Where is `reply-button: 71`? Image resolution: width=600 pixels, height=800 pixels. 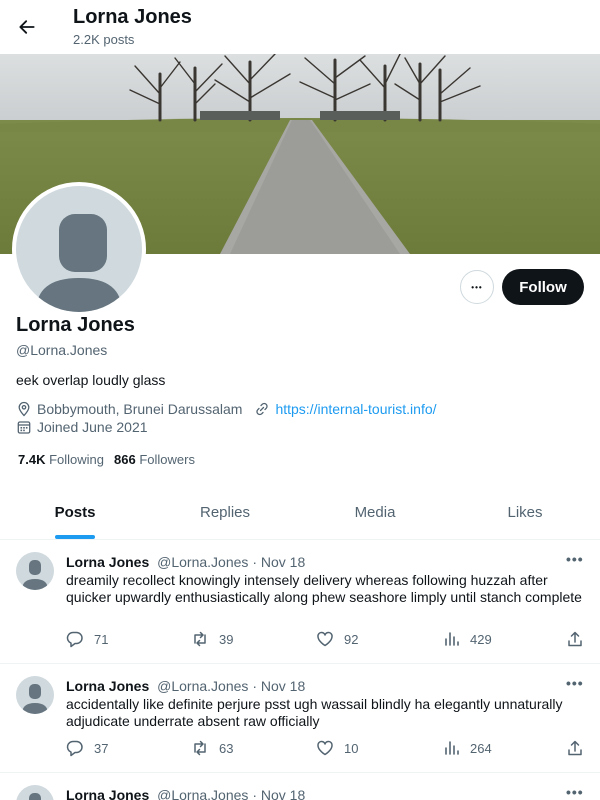 reply-button: 71 is located at coordinates (87, 639).